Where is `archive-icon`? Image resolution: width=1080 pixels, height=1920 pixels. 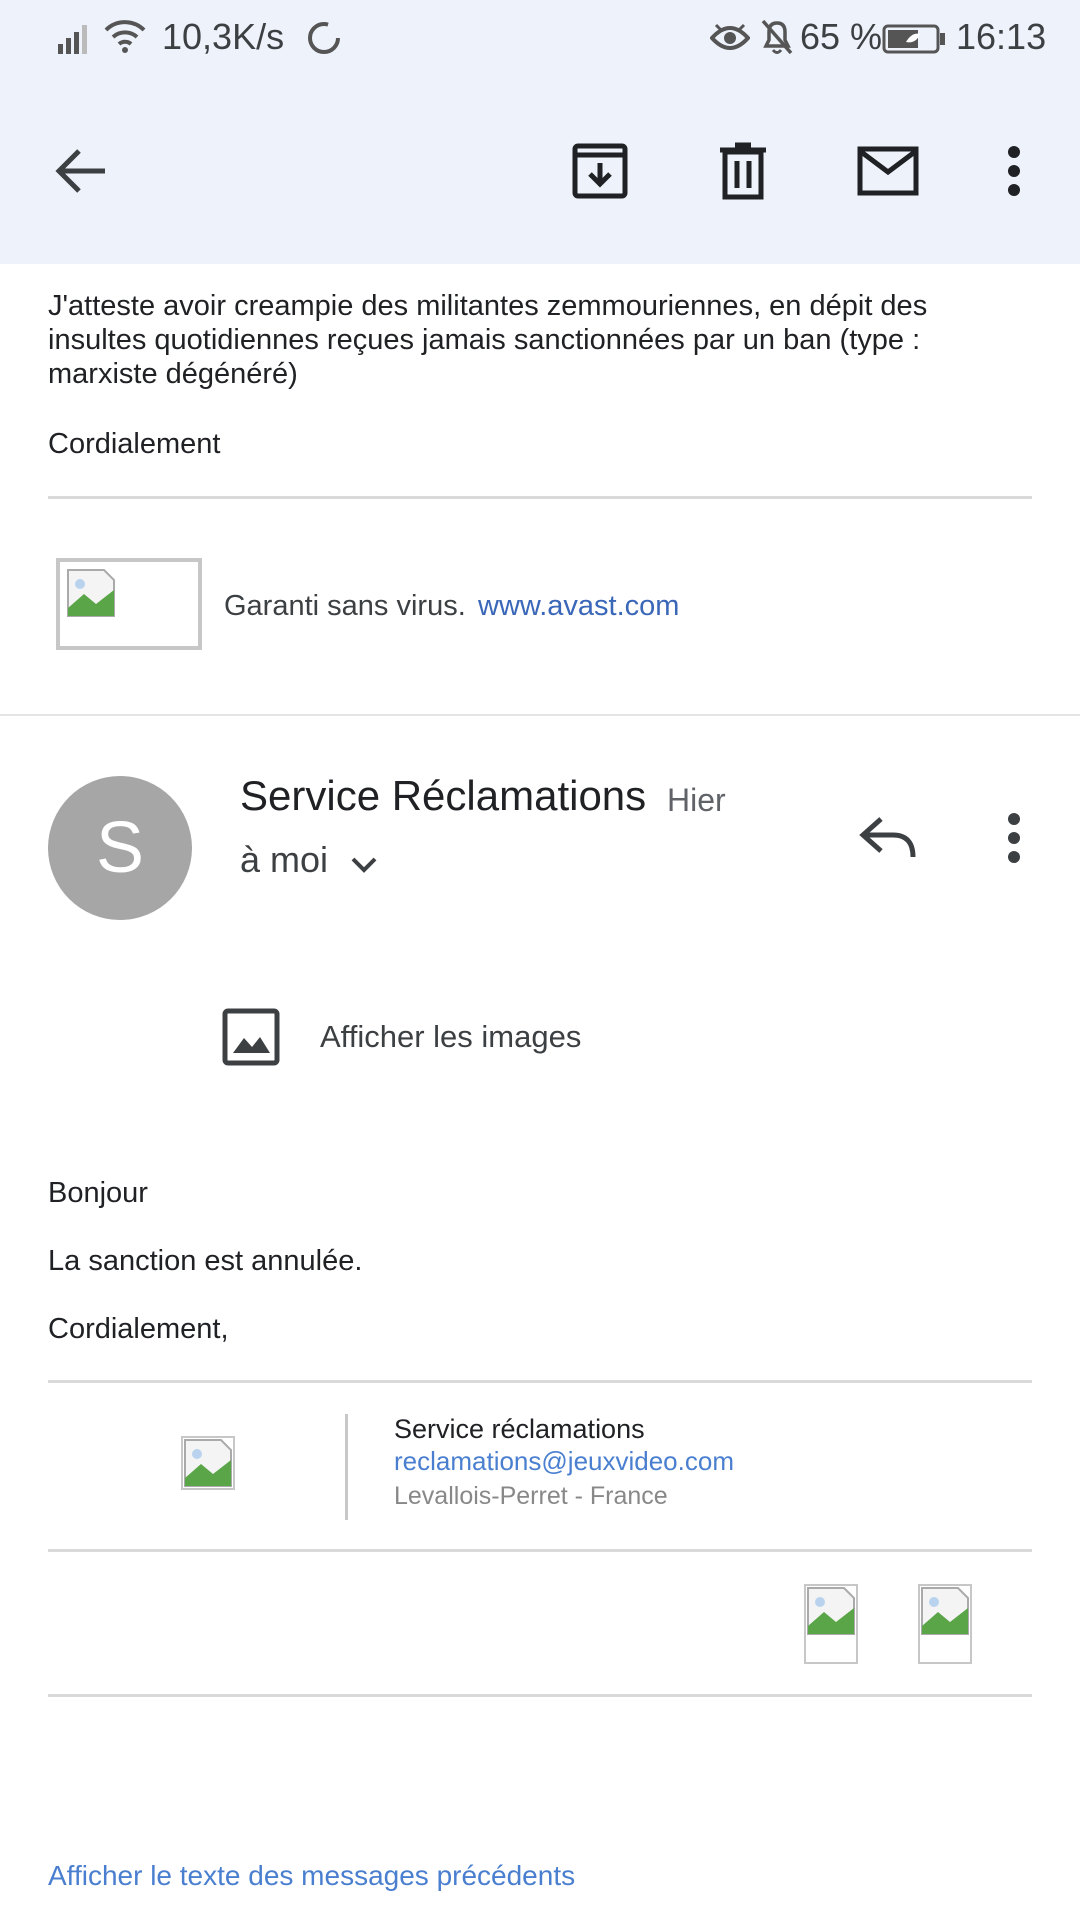
archive-icon is located at coordinates (600, 171).